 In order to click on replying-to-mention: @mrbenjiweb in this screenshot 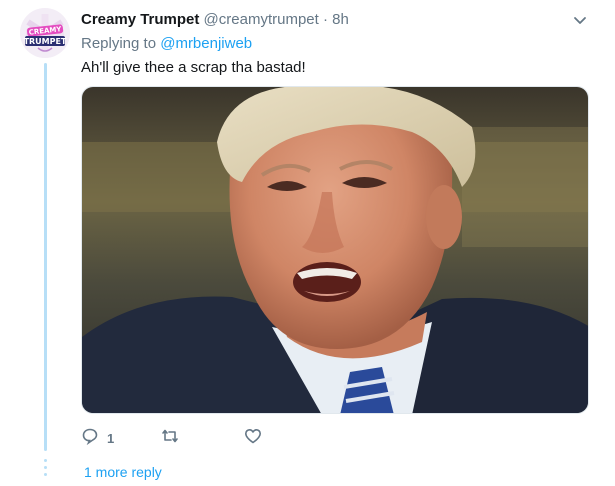, I will do `click(206, 43)`.